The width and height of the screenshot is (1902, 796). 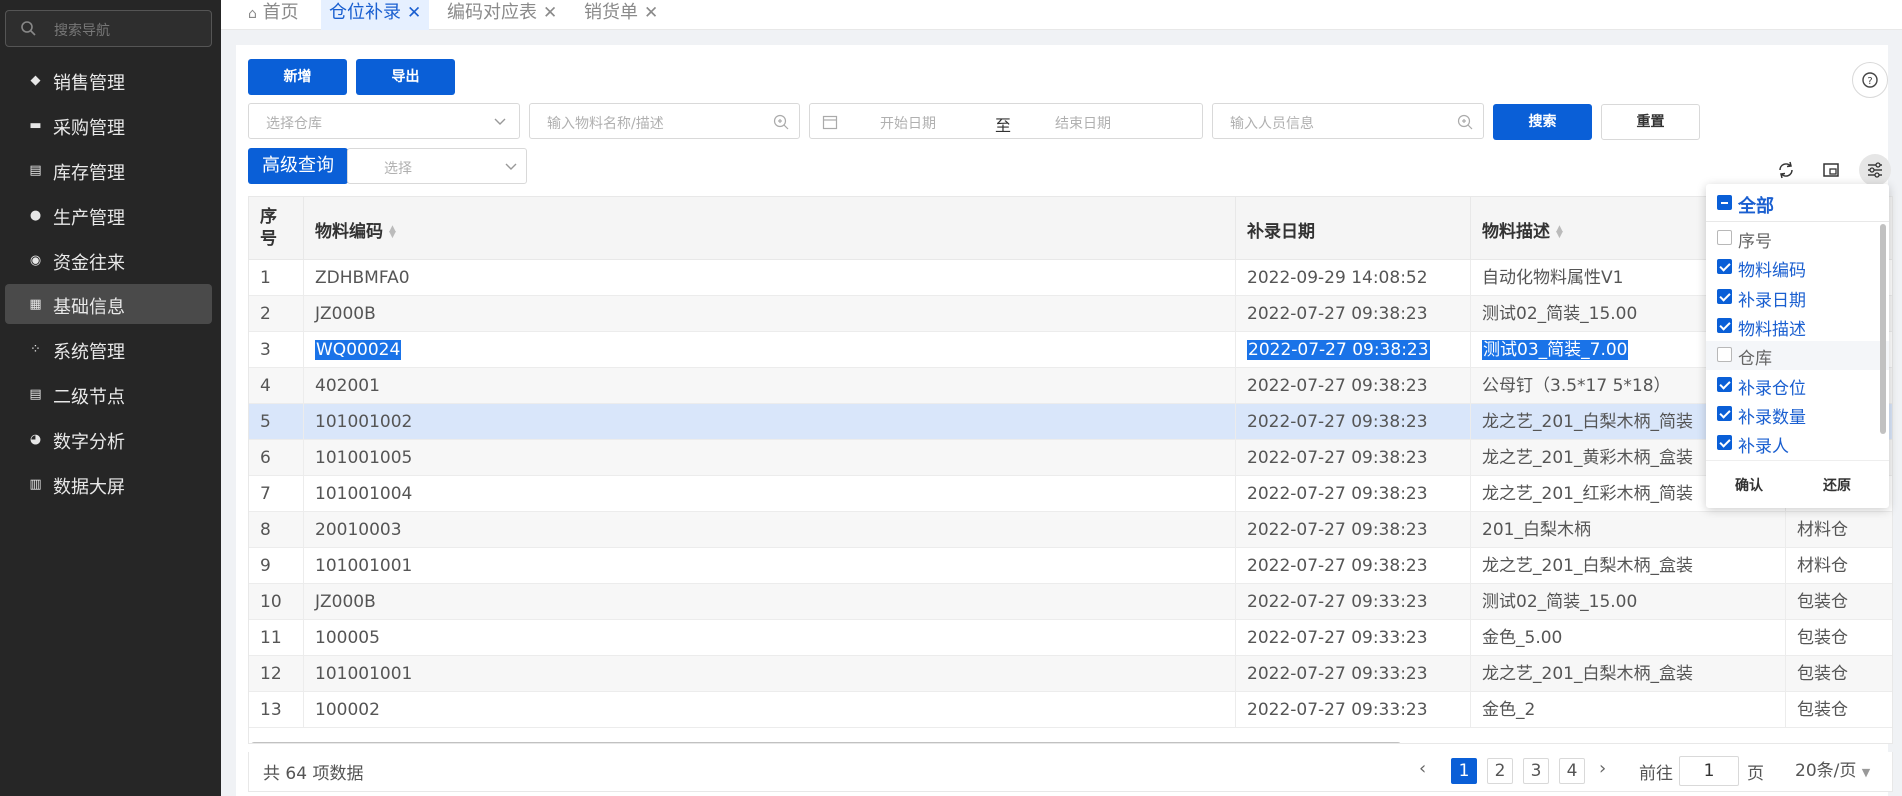 What do you see at coordinates (1797, 238) in the screenshot?
I see `column-option: 序号` at bounding box center [1797, 238].